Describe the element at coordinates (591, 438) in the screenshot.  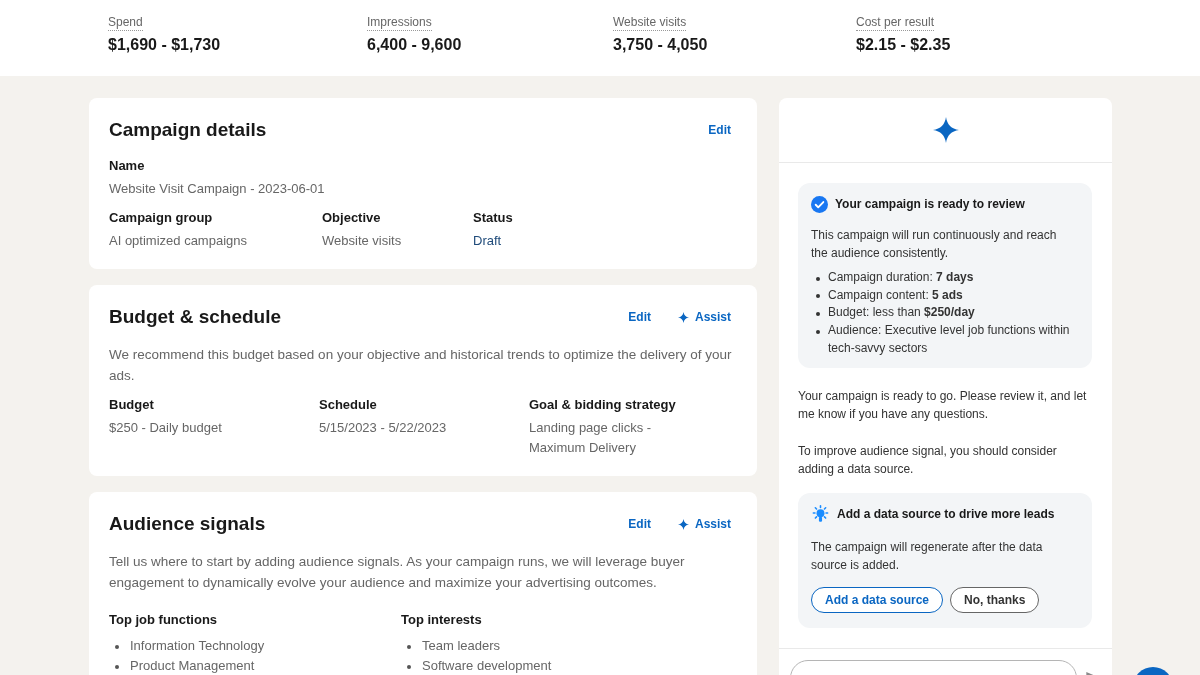
I see `field-value: Landing page clicks - Maximum Delivery` at that location.